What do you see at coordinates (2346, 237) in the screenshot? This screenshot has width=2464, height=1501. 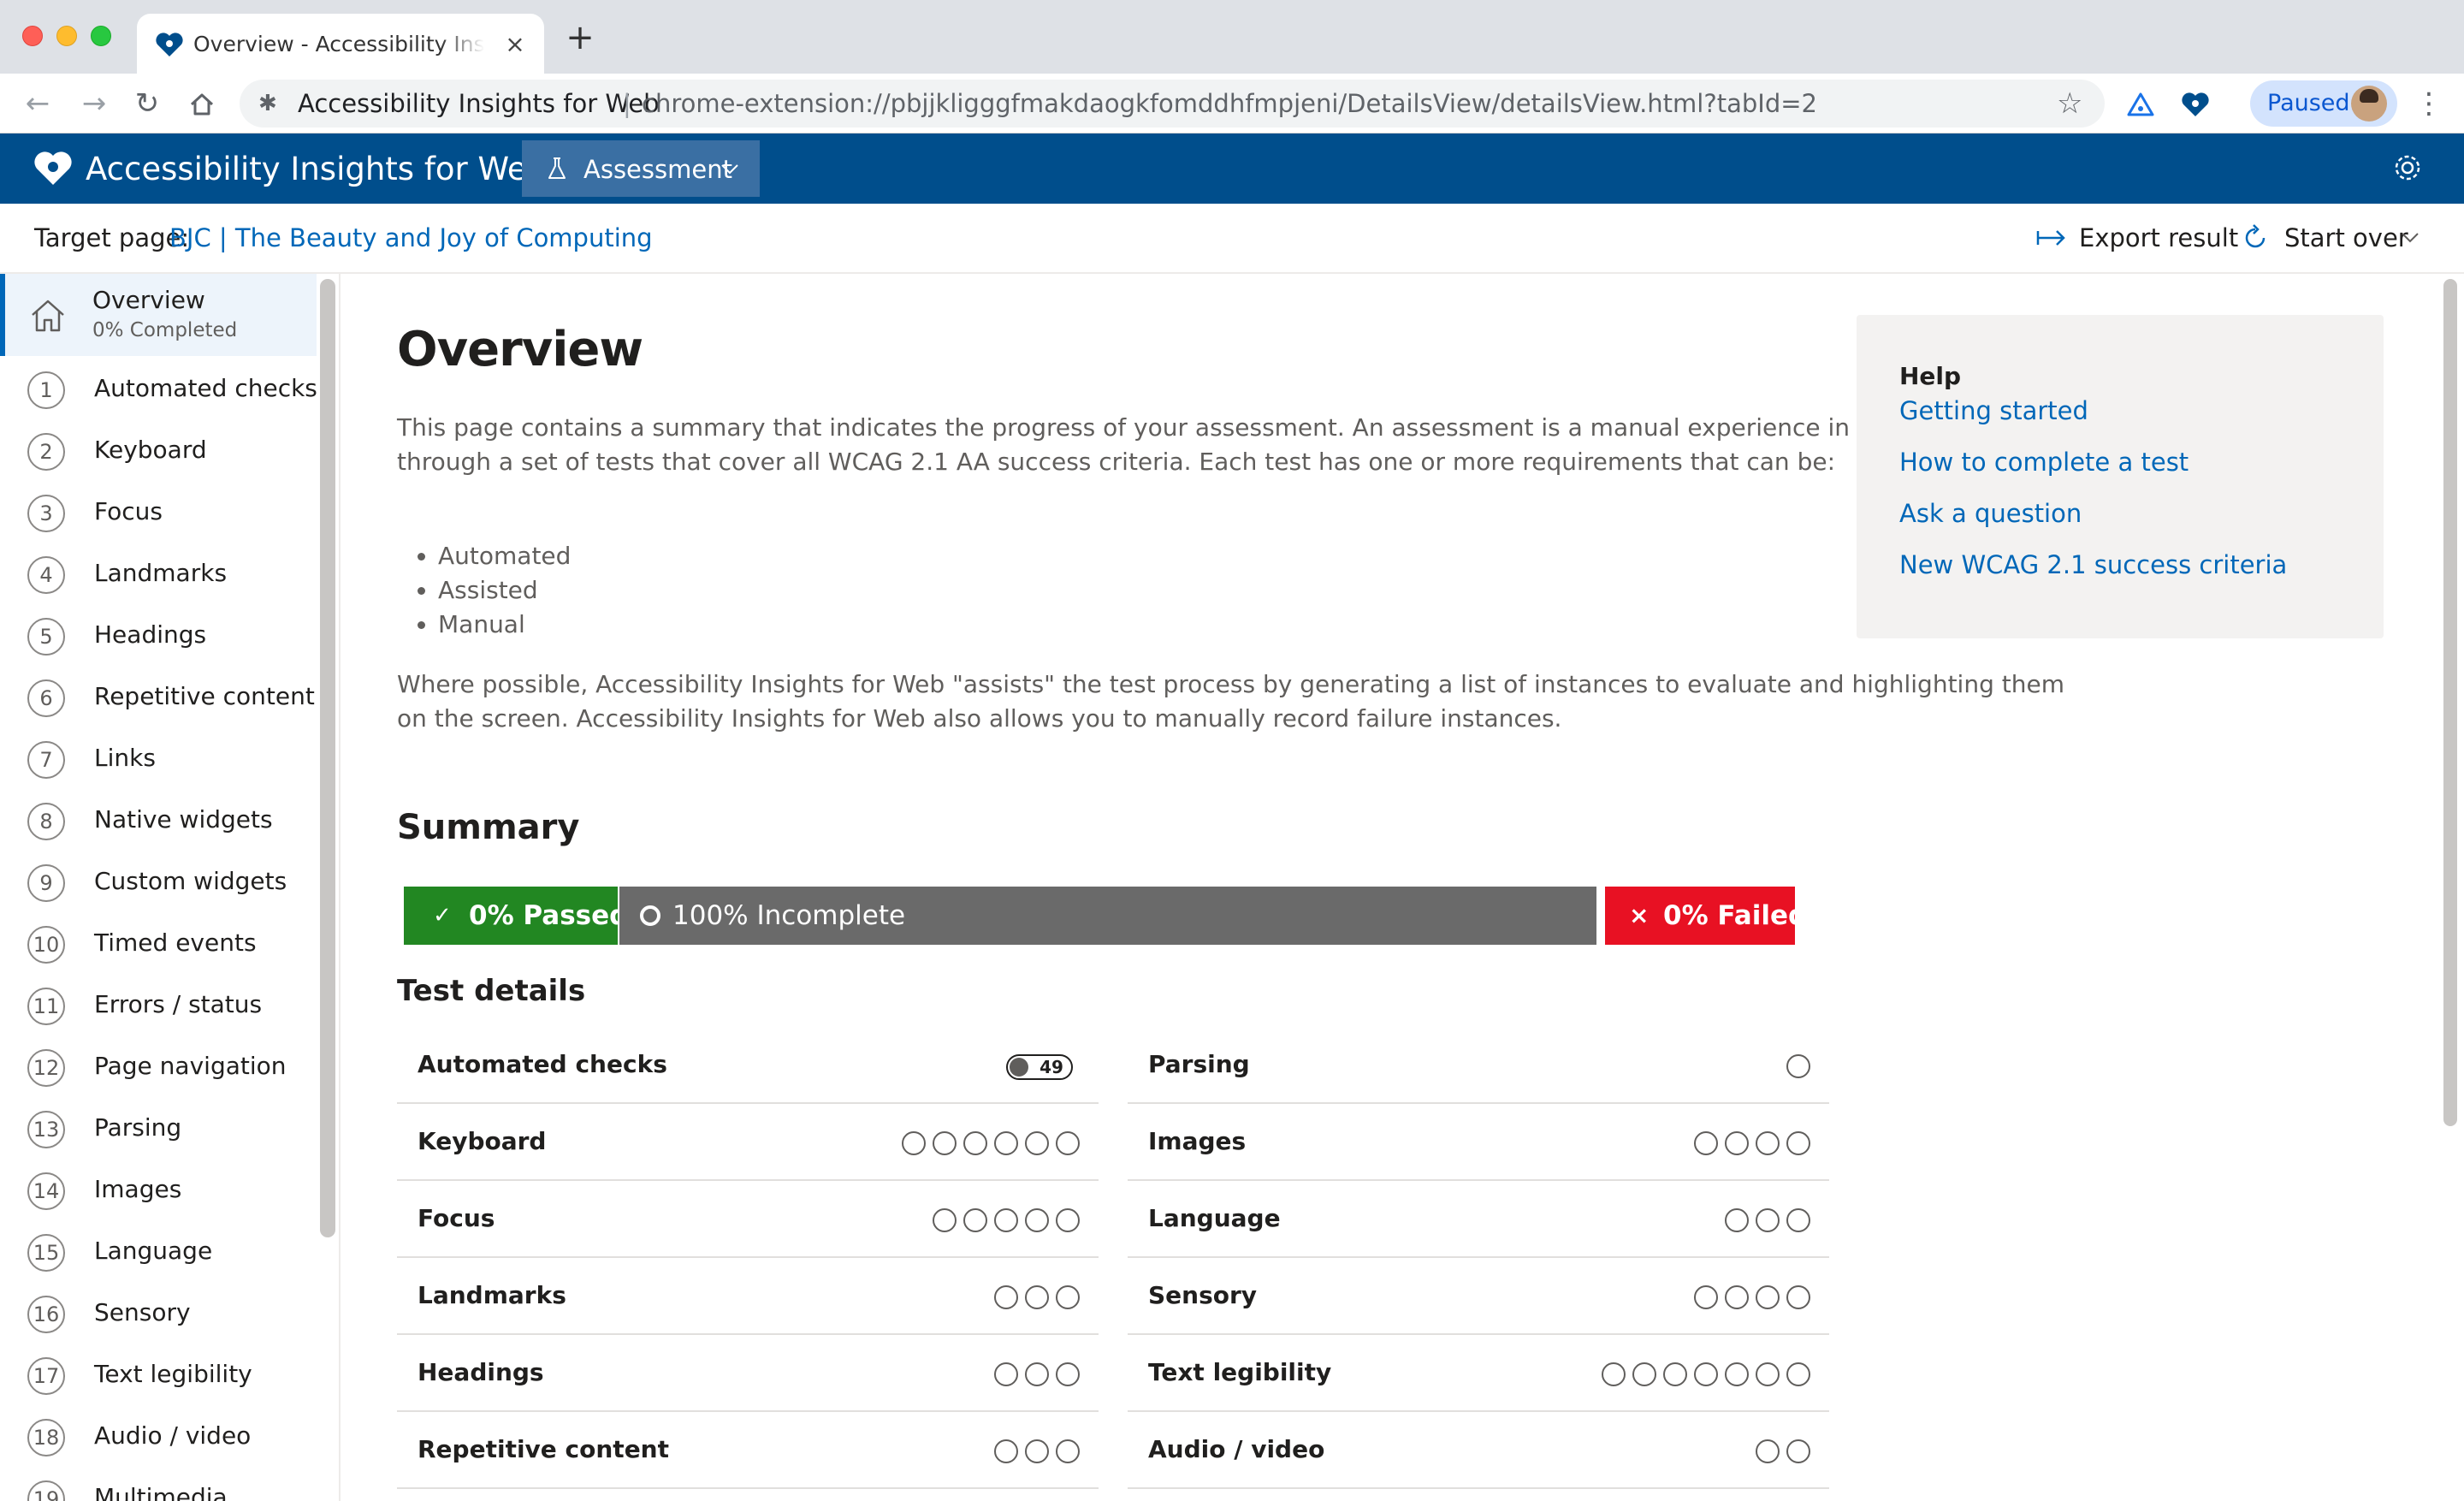 I see `start-over-button: Start over` at bounding box center [2346, 237].